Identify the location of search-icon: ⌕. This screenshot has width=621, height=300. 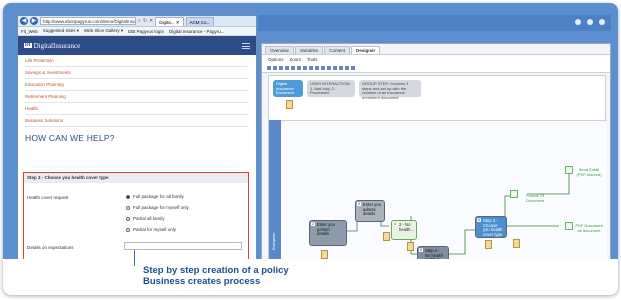
(139, 21).